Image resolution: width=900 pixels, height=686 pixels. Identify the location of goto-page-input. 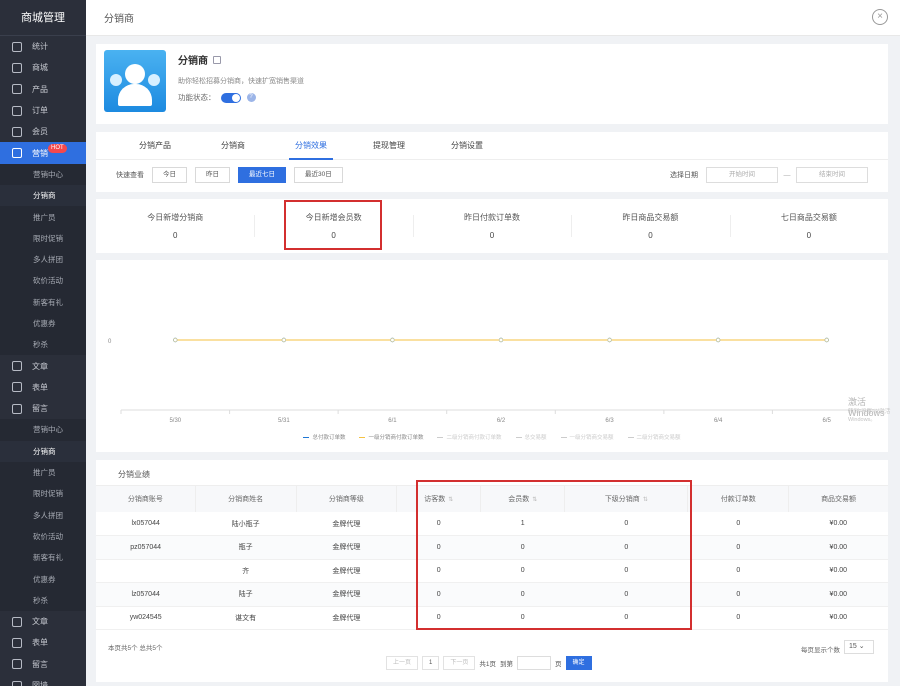
(534, 663).